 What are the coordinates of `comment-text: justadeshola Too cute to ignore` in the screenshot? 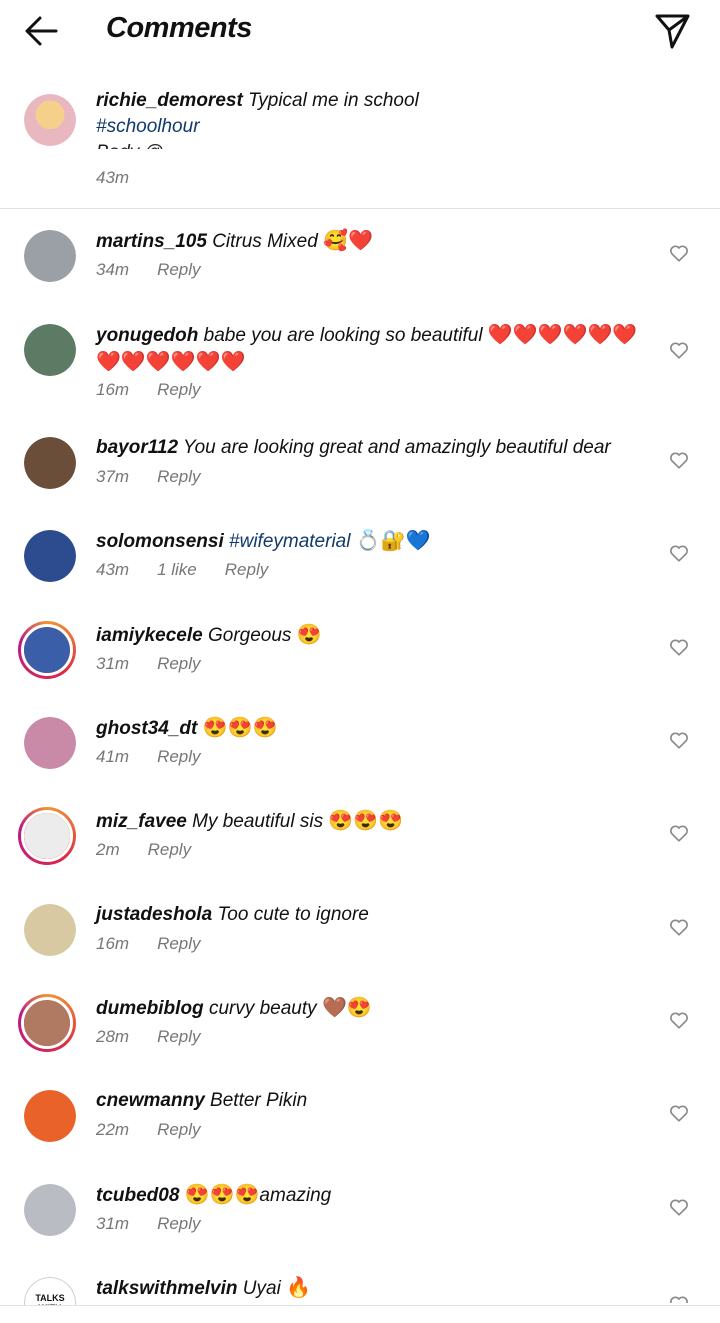 It's located at (376, 915).